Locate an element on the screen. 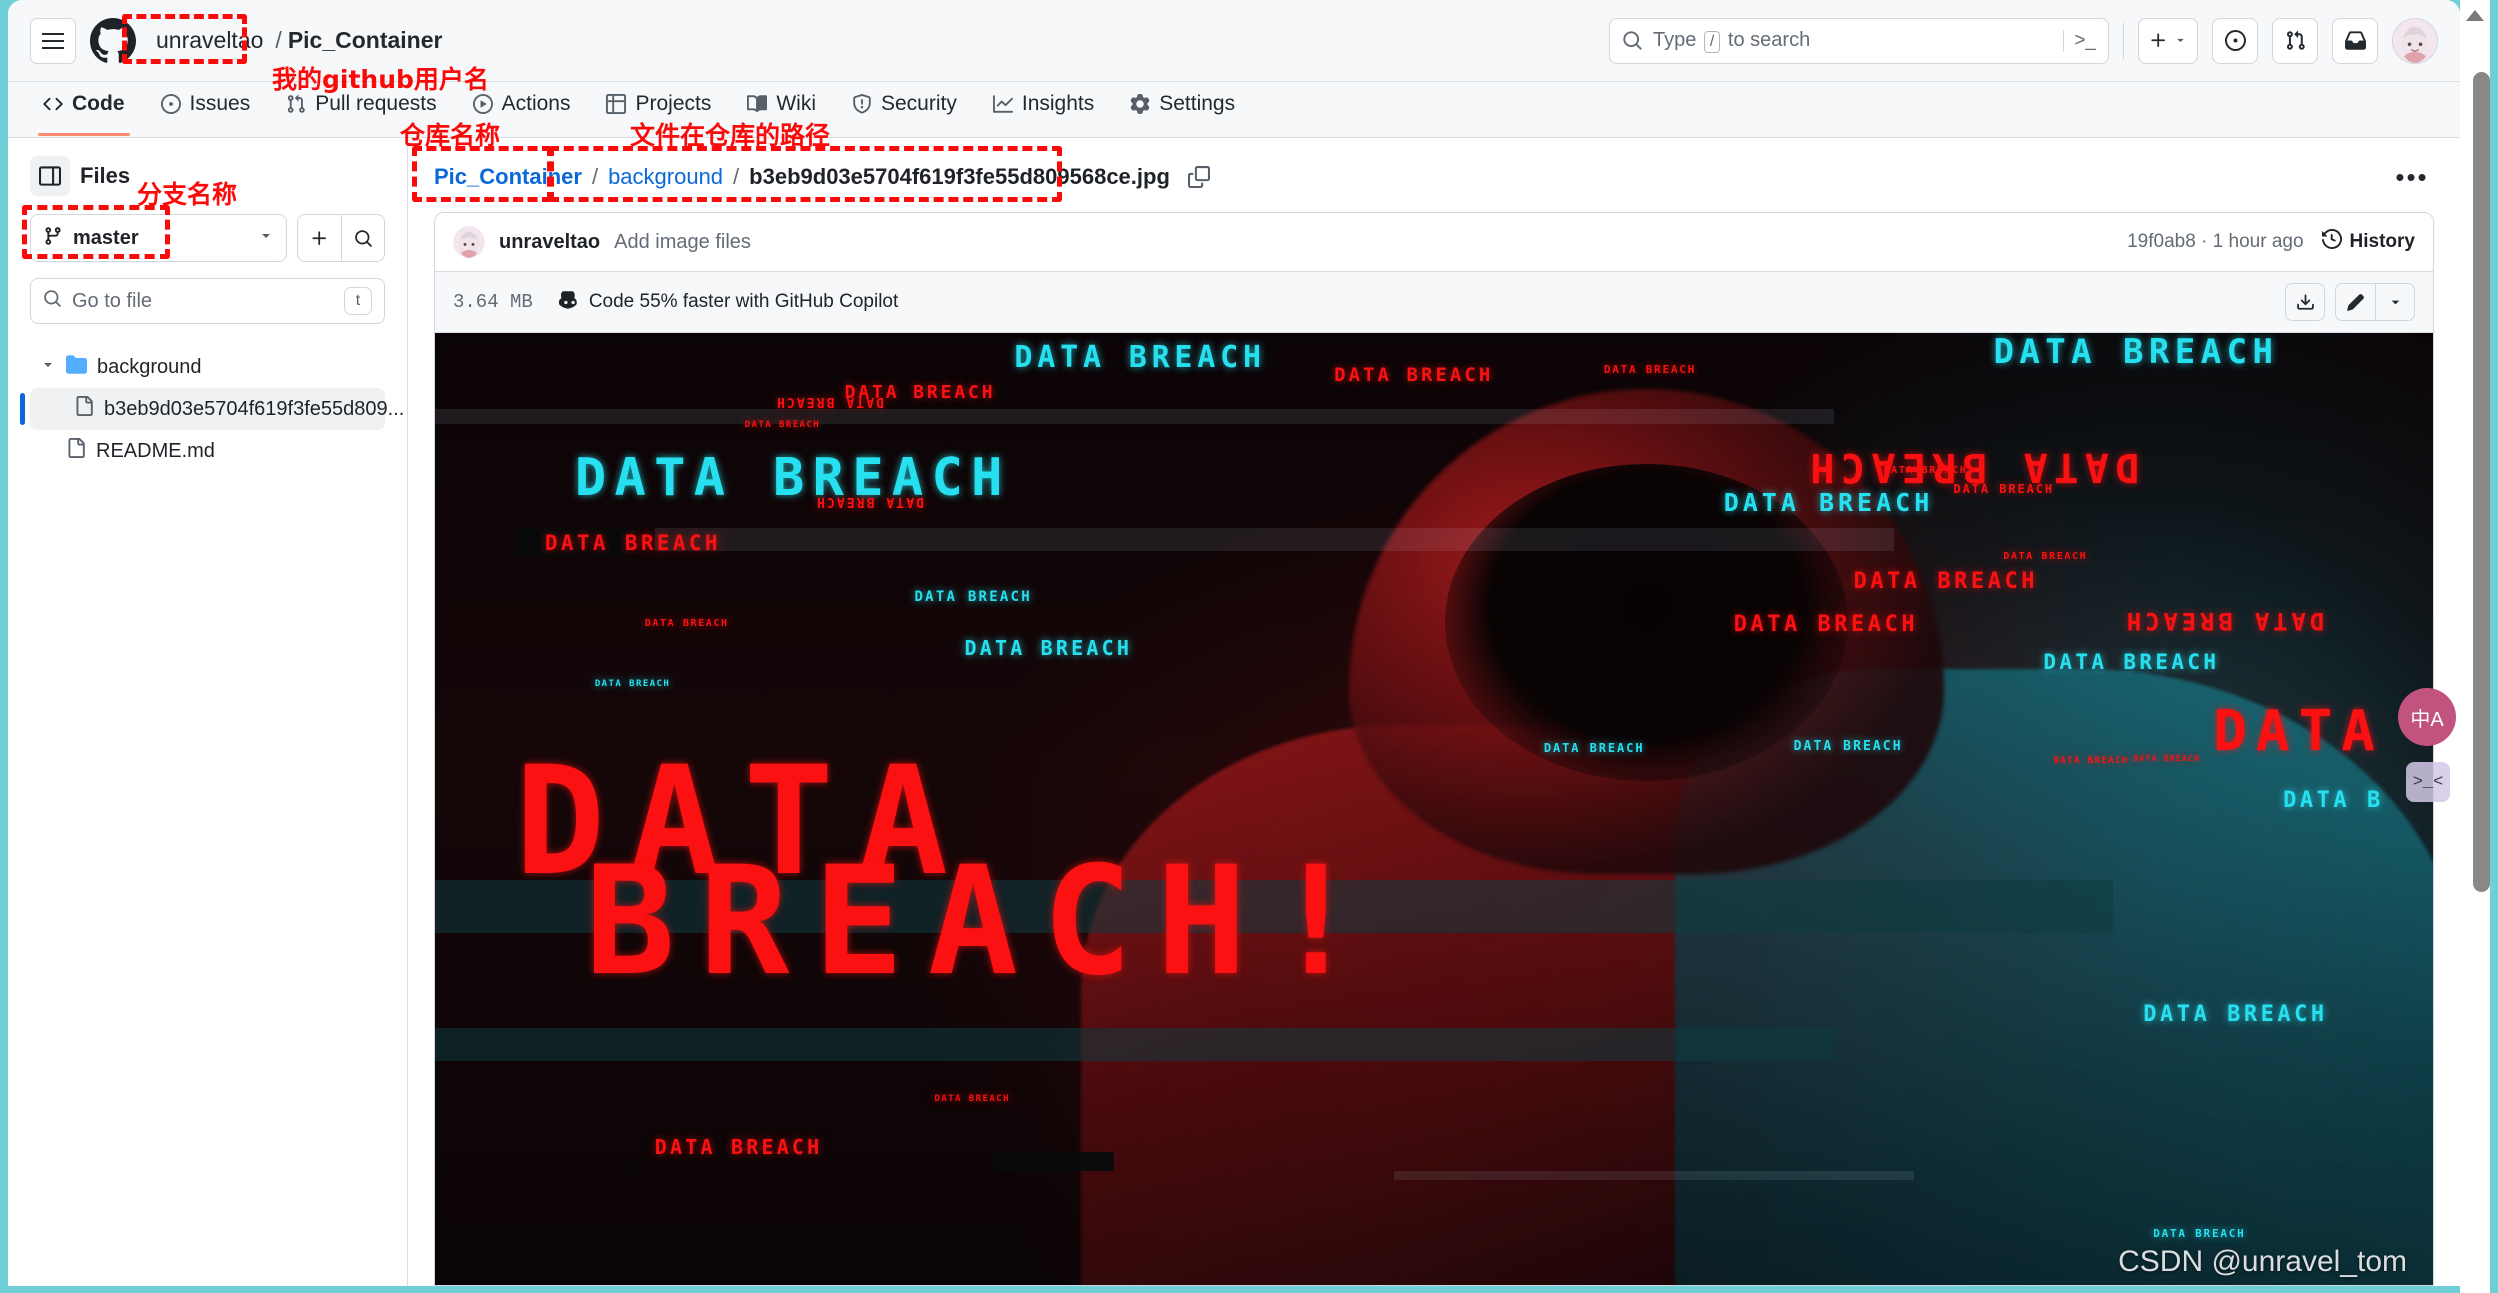  slash-key-hint: / is located at coordinates (1712, 41).